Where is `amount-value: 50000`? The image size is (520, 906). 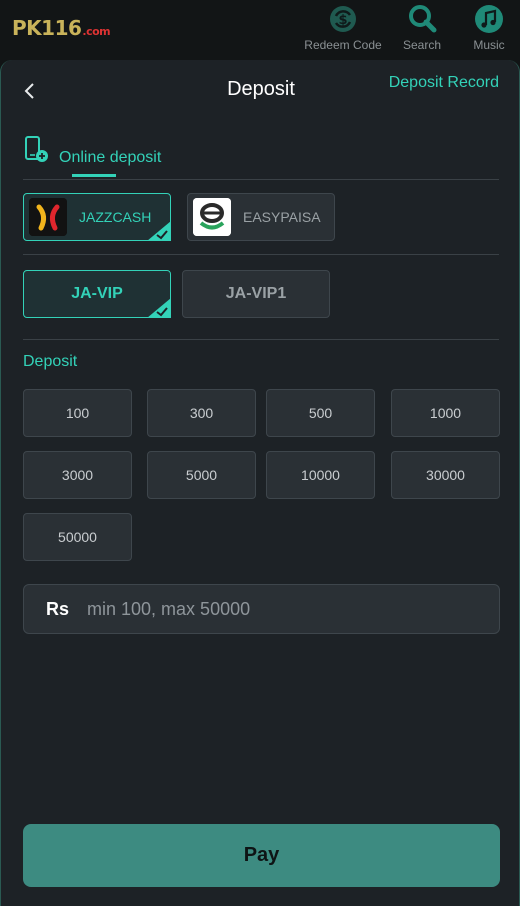
amount-value: 50000 is located at coordinates (77, 537).